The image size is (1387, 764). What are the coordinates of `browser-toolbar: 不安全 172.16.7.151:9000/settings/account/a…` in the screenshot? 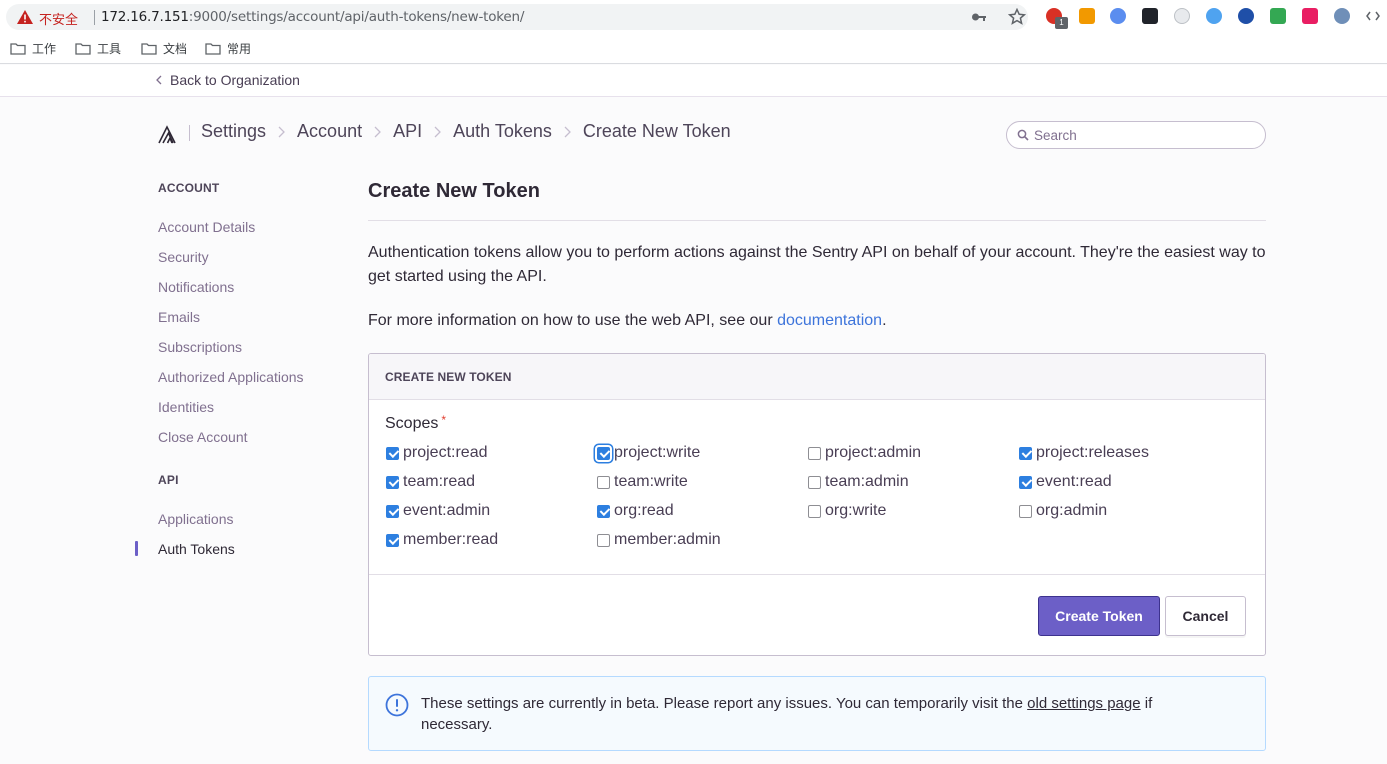 It's located at (693, 16).